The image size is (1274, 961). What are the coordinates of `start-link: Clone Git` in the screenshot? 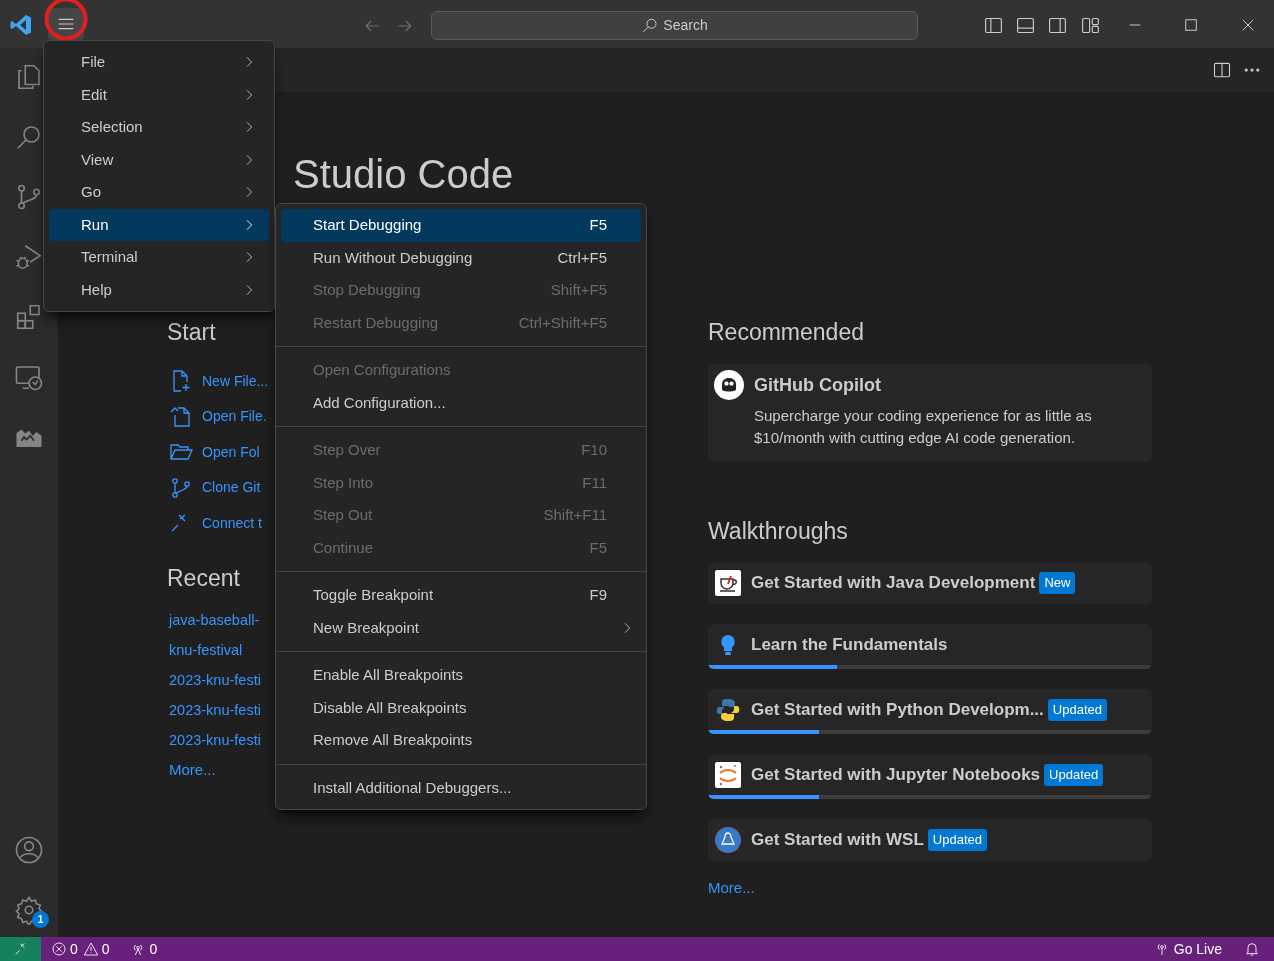 It's located at (231, 488).